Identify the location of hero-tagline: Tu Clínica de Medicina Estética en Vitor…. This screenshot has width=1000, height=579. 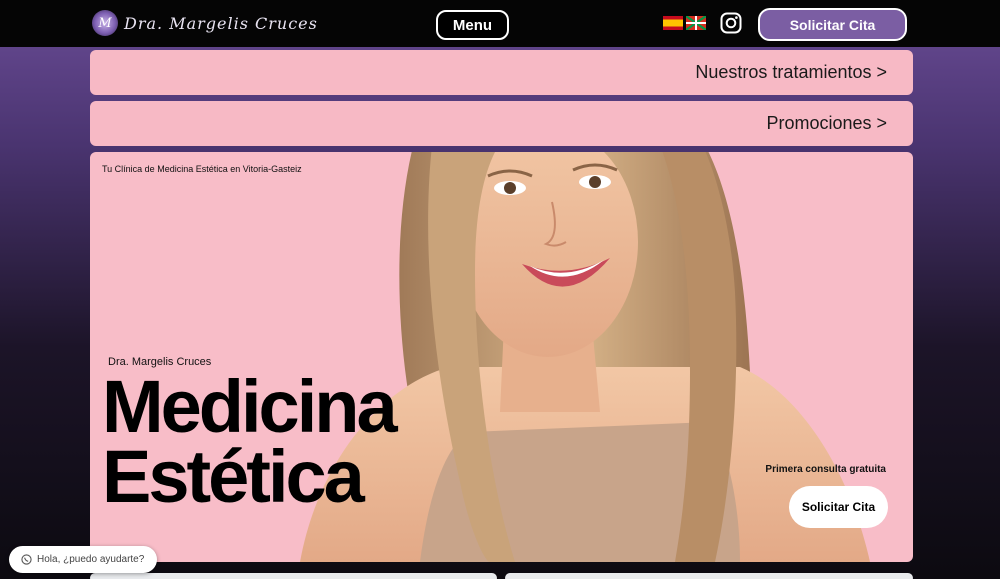
(202, 169).